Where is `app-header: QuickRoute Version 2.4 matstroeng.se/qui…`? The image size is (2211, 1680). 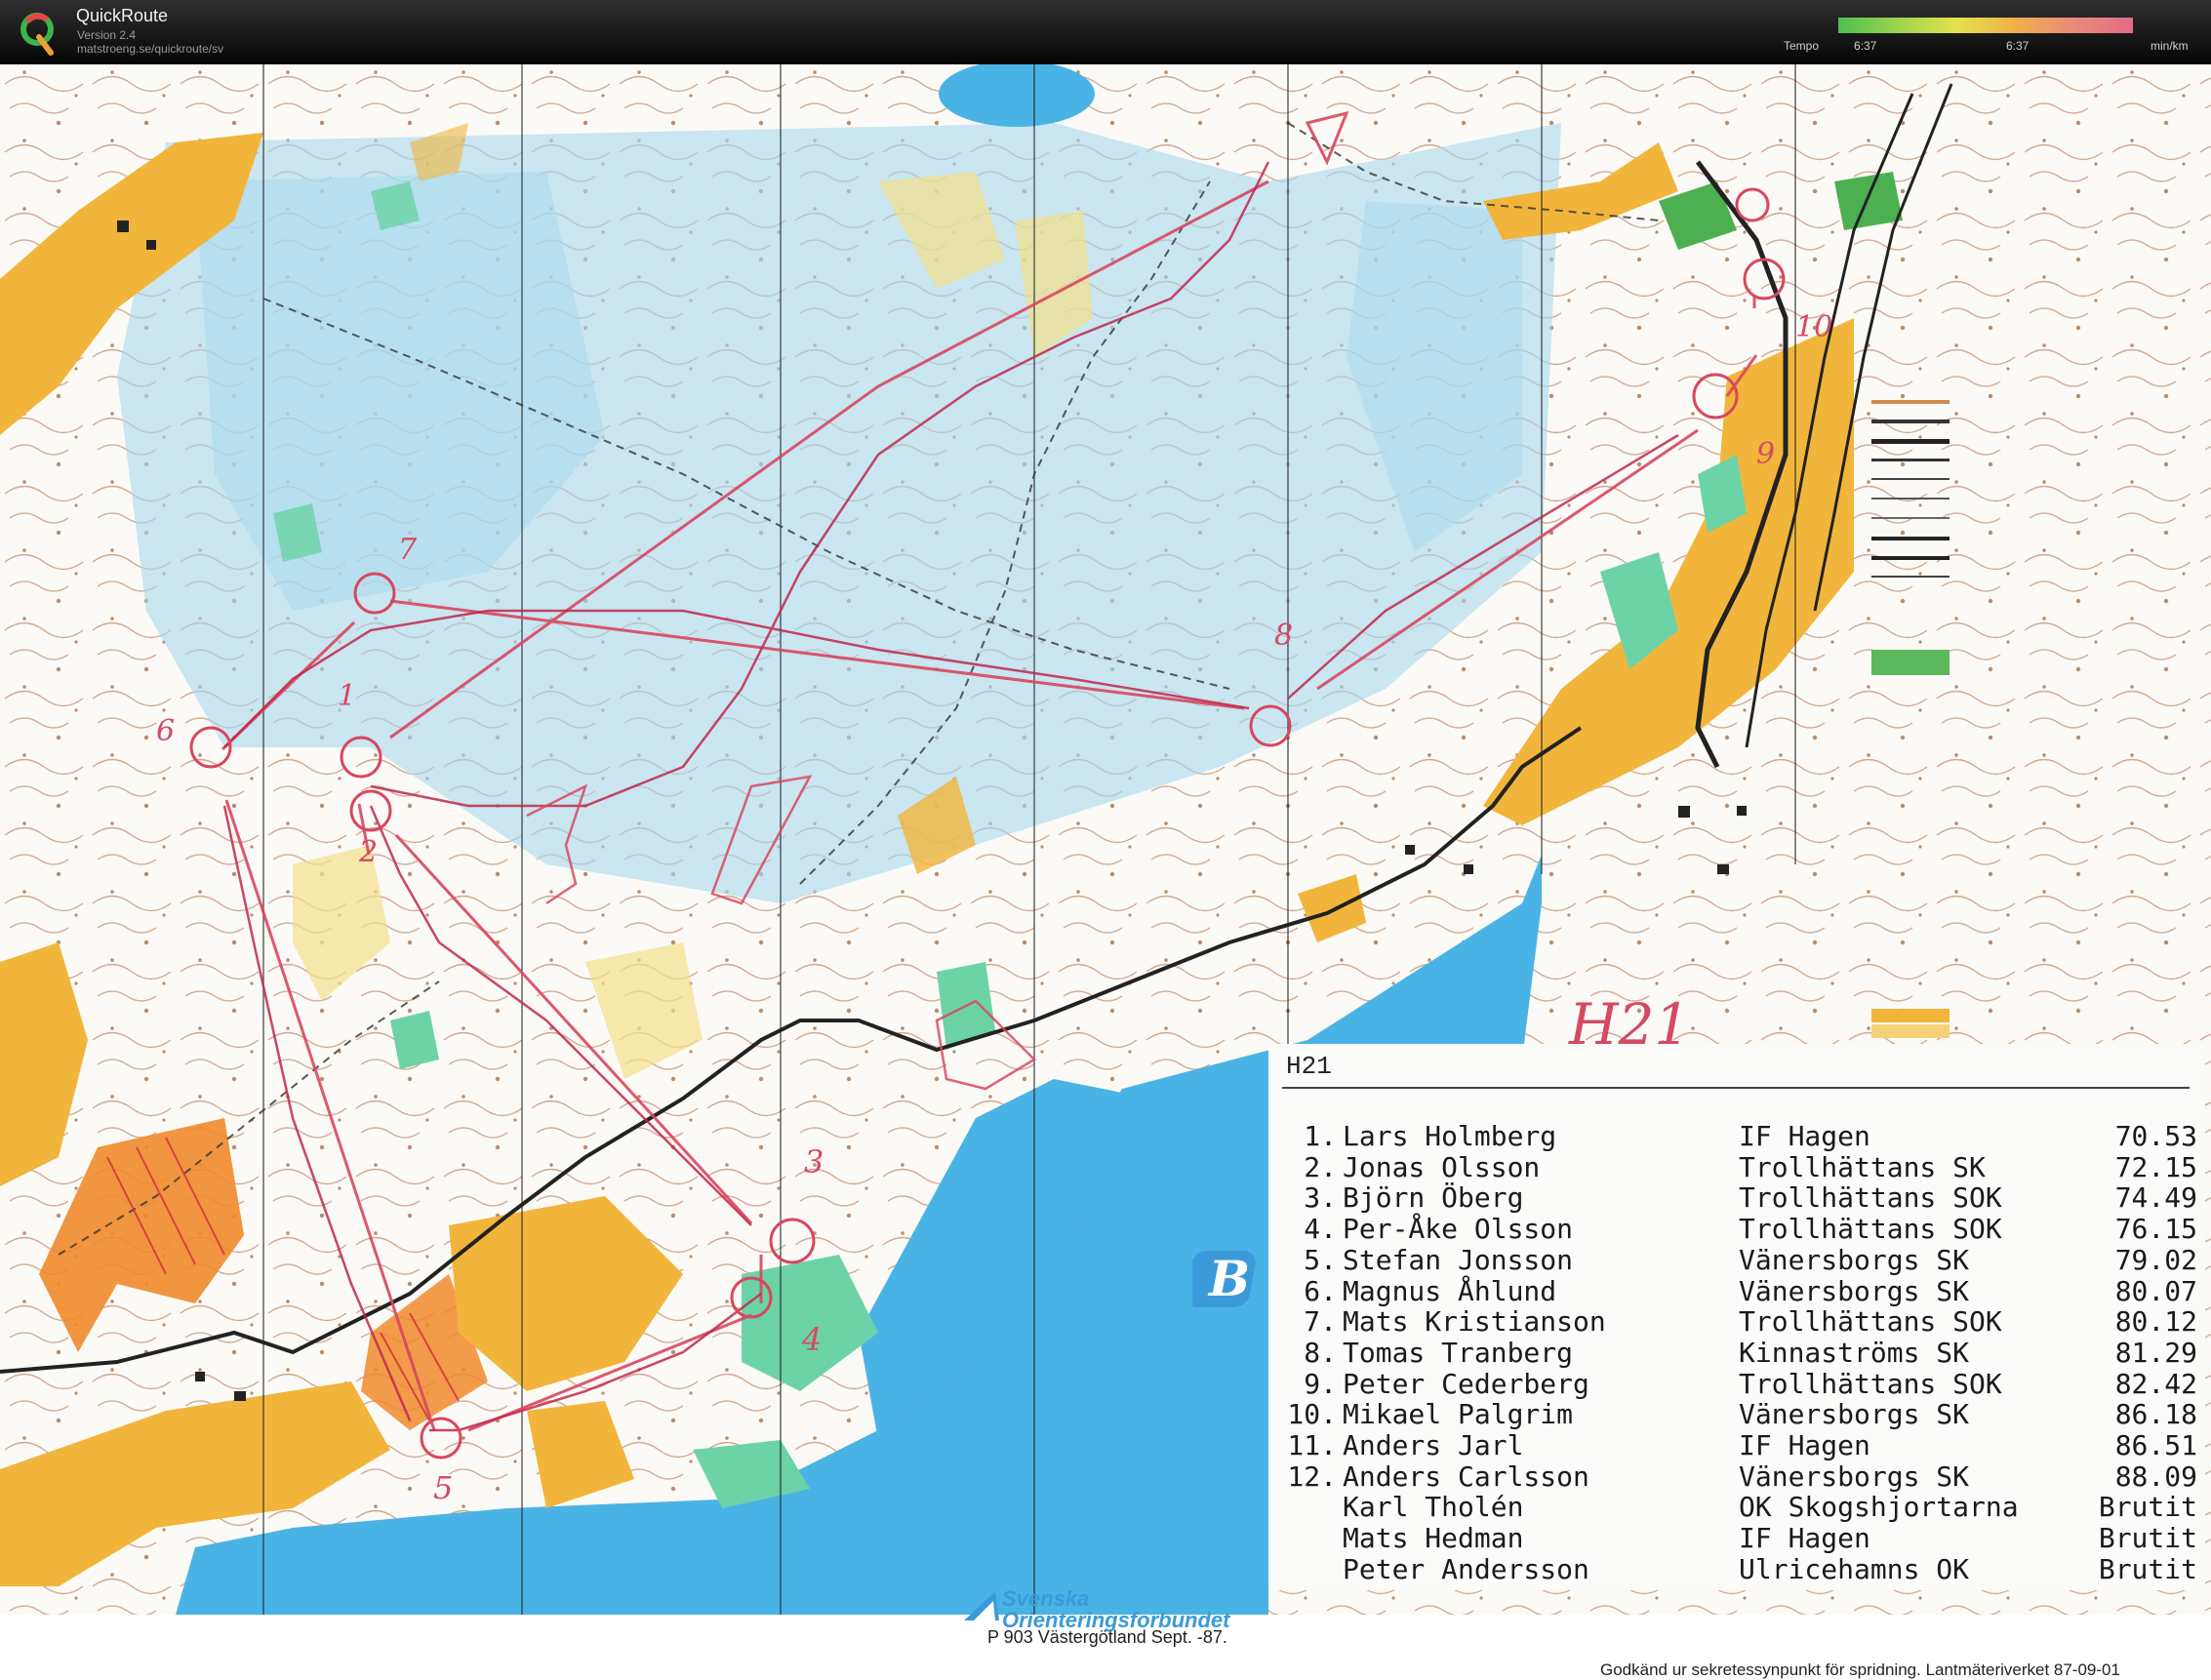
app-header: QuickRoute Version 2.4 matstroeng.se/qui… is located at coordinates (1105, 32).